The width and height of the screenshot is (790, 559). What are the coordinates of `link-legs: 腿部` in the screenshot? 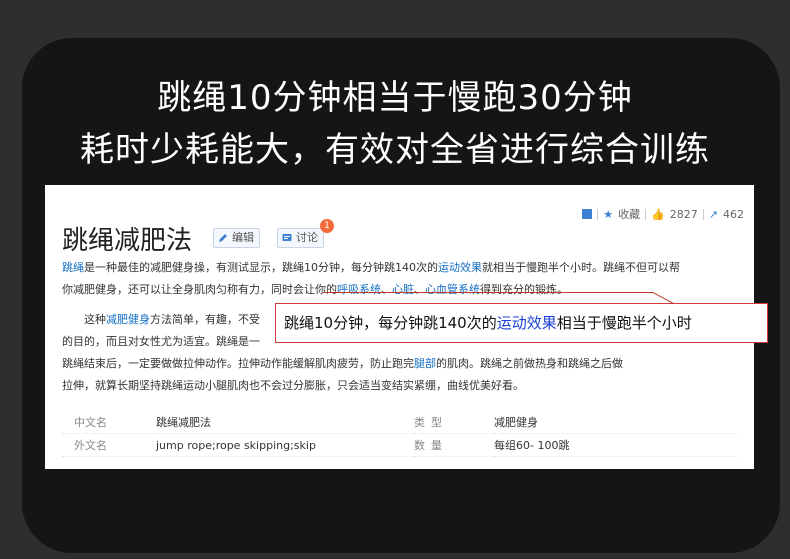 It's located at (425, 363).